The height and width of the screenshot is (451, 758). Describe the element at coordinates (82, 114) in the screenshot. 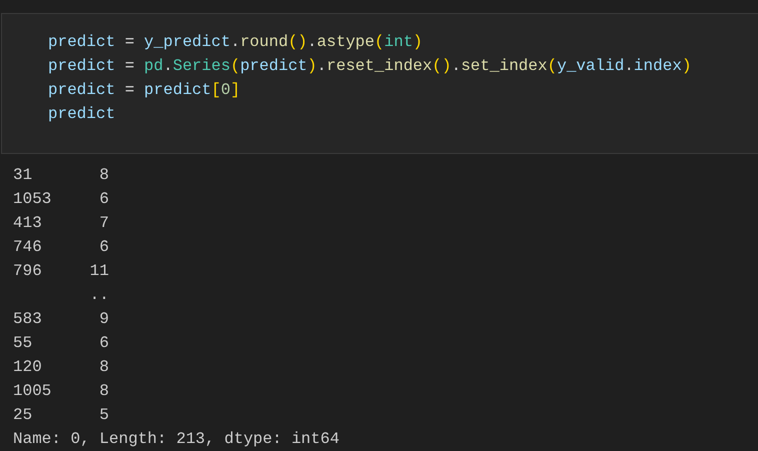

I see `code-line: predict` at that location.